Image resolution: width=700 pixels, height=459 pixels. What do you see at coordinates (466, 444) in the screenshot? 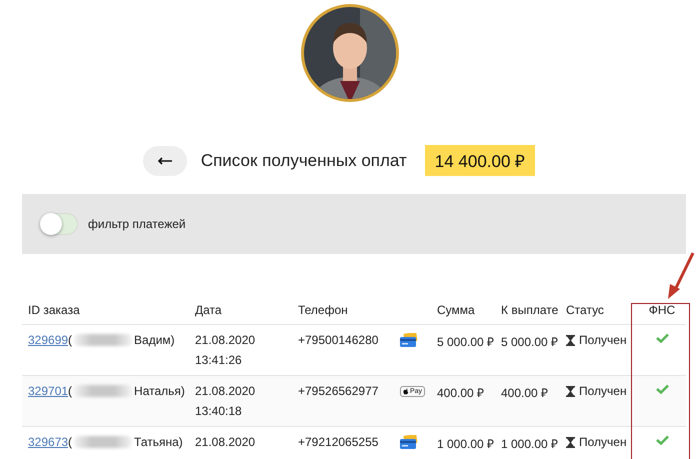
I see `amount-cell-text: 1 000.00 ₽` at bounding box center [466, 444].